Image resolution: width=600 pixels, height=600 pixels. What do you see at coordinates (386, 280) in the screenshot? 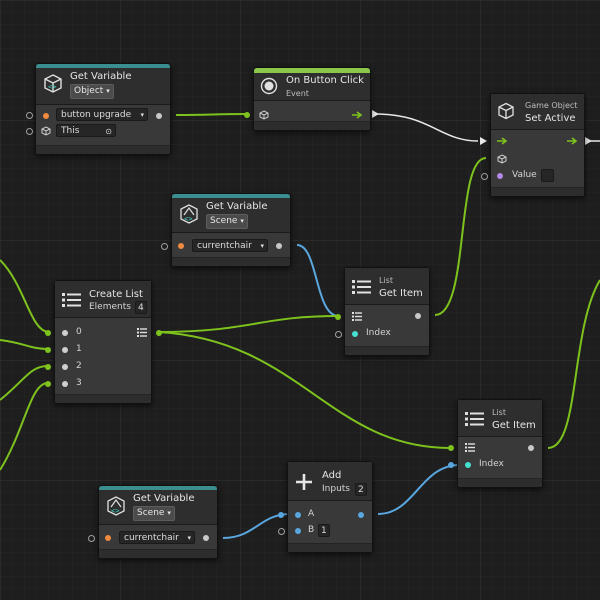
I see `node-category: List` at bounding box center [386, 280].